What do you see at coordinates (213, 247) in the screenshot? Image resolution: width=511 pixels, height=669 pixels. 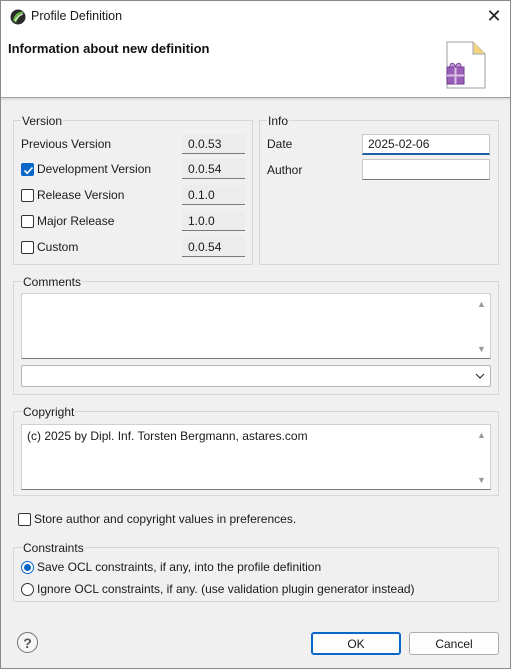 I see `custom-version-field: 0.0.54` at bounding box center [213, 247].